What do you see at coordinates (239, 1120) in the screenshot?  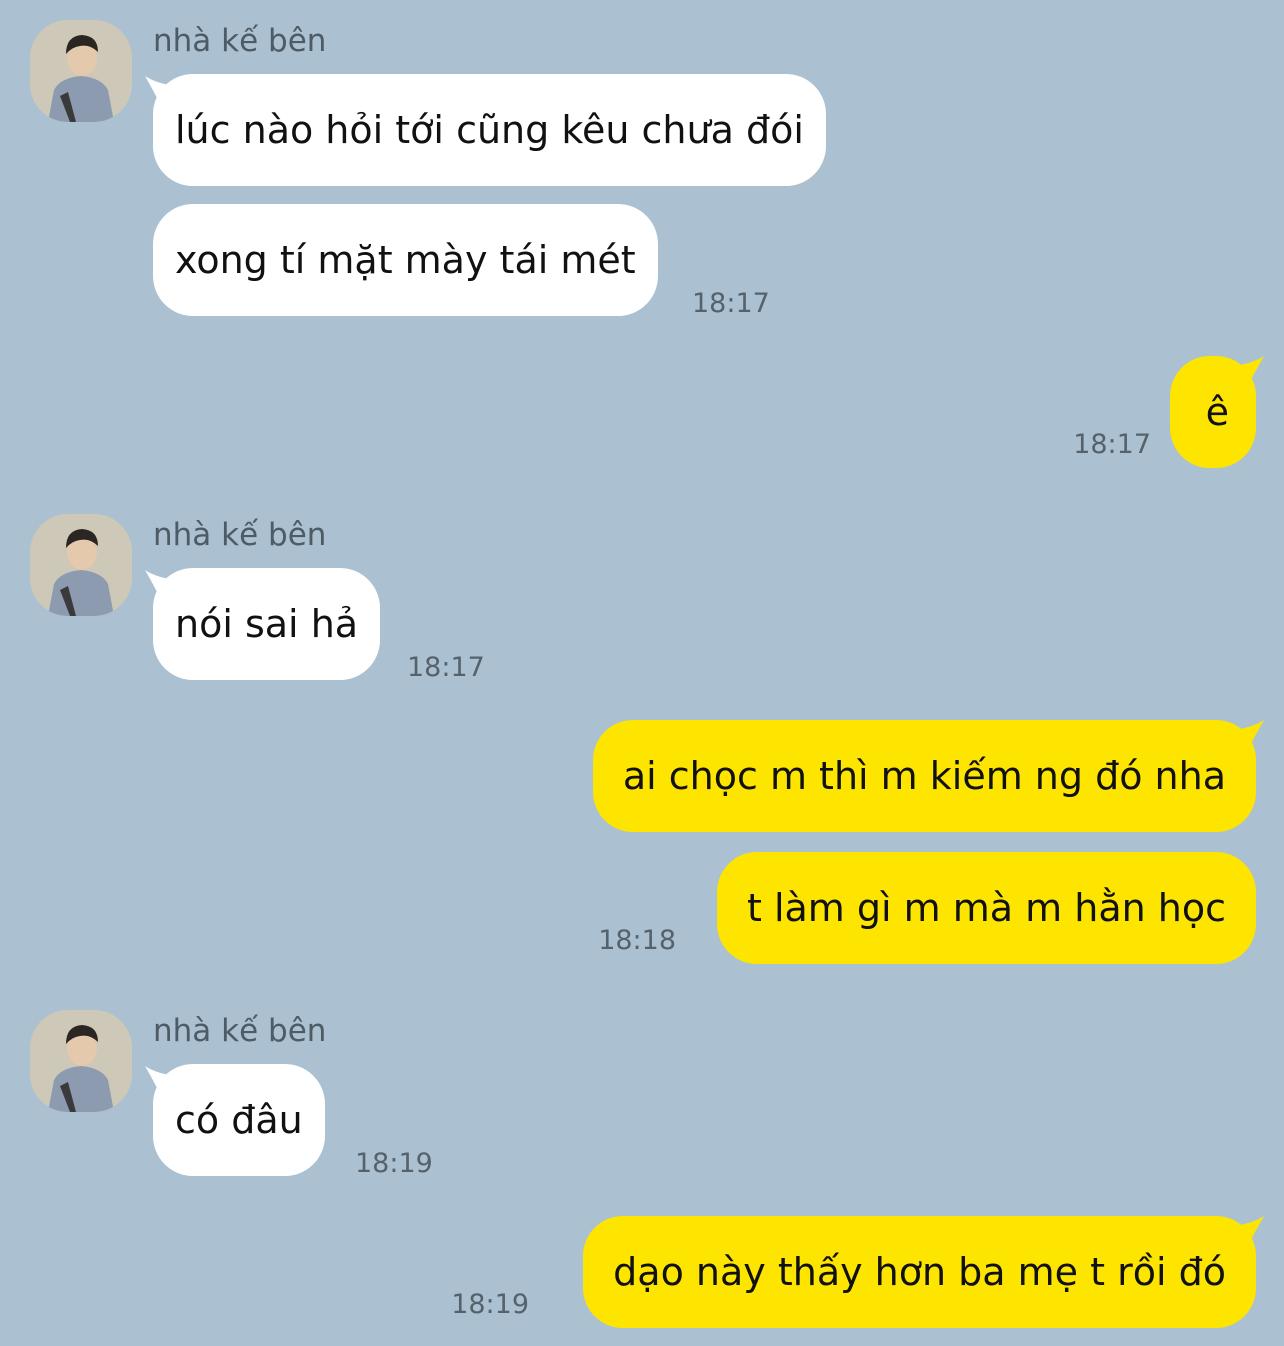 I see `message-bubble-incoming: có đâu` at bounding box center [239, 1120].